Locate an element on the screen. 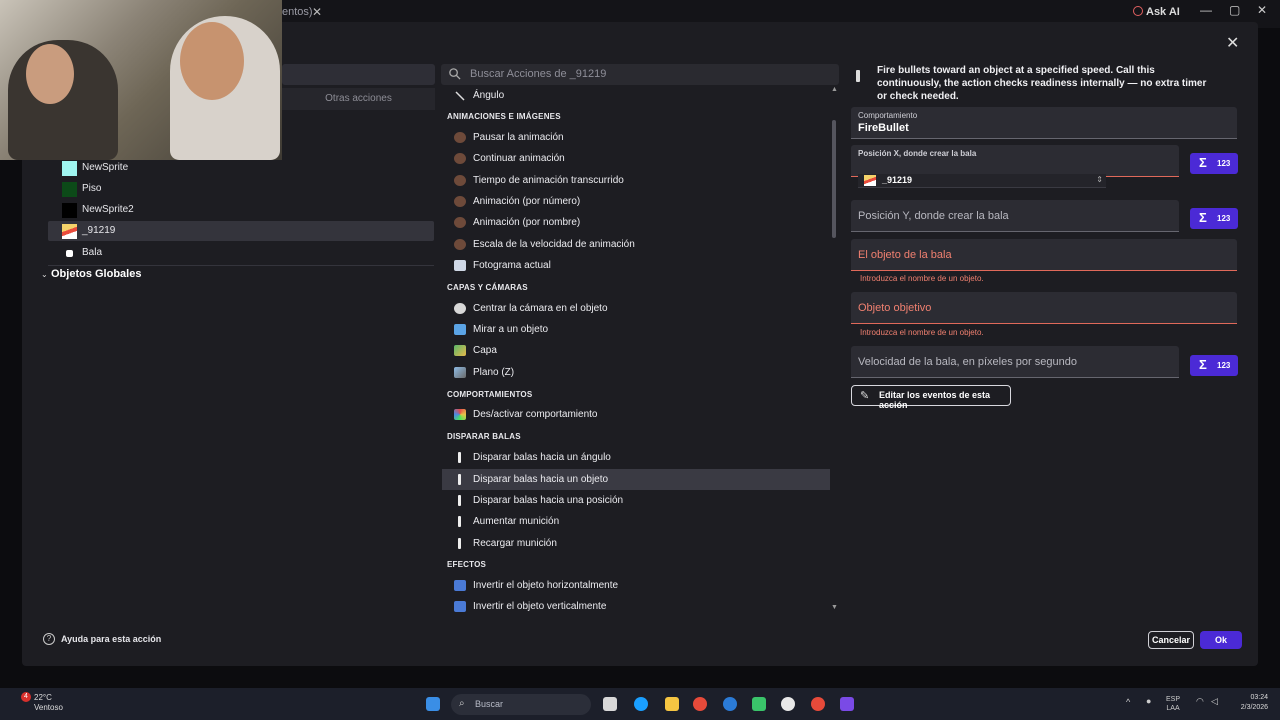  ok-button: Ok is located at coordinates (1221, 640).